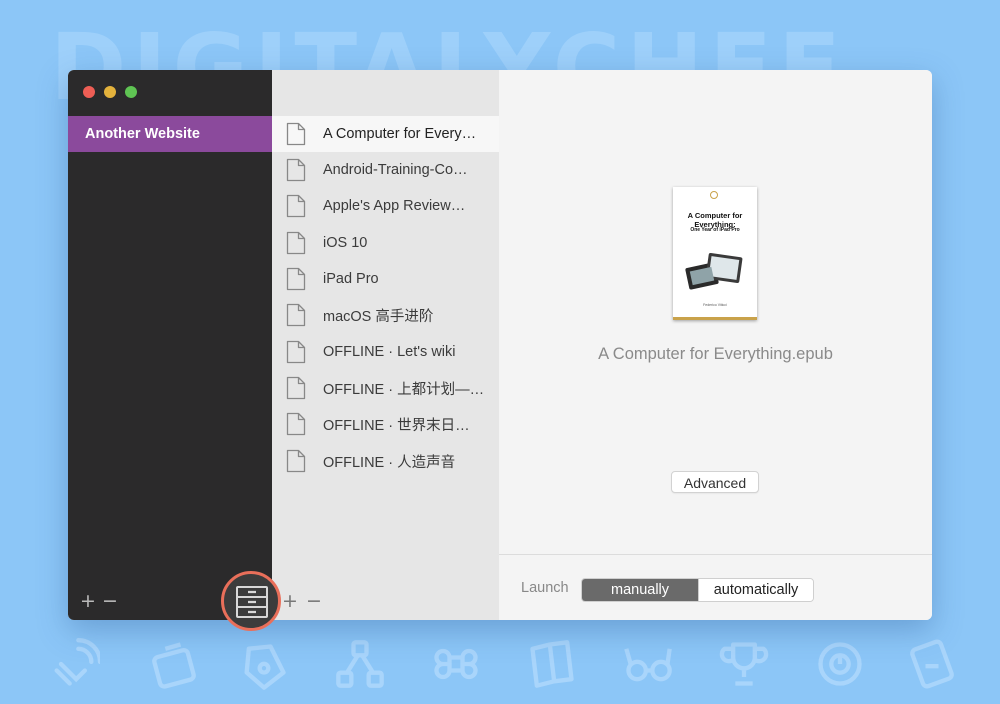  Describe the element at coordinates (385, 243) in the screenshot. I see `list-item: iOS 10` at that location.